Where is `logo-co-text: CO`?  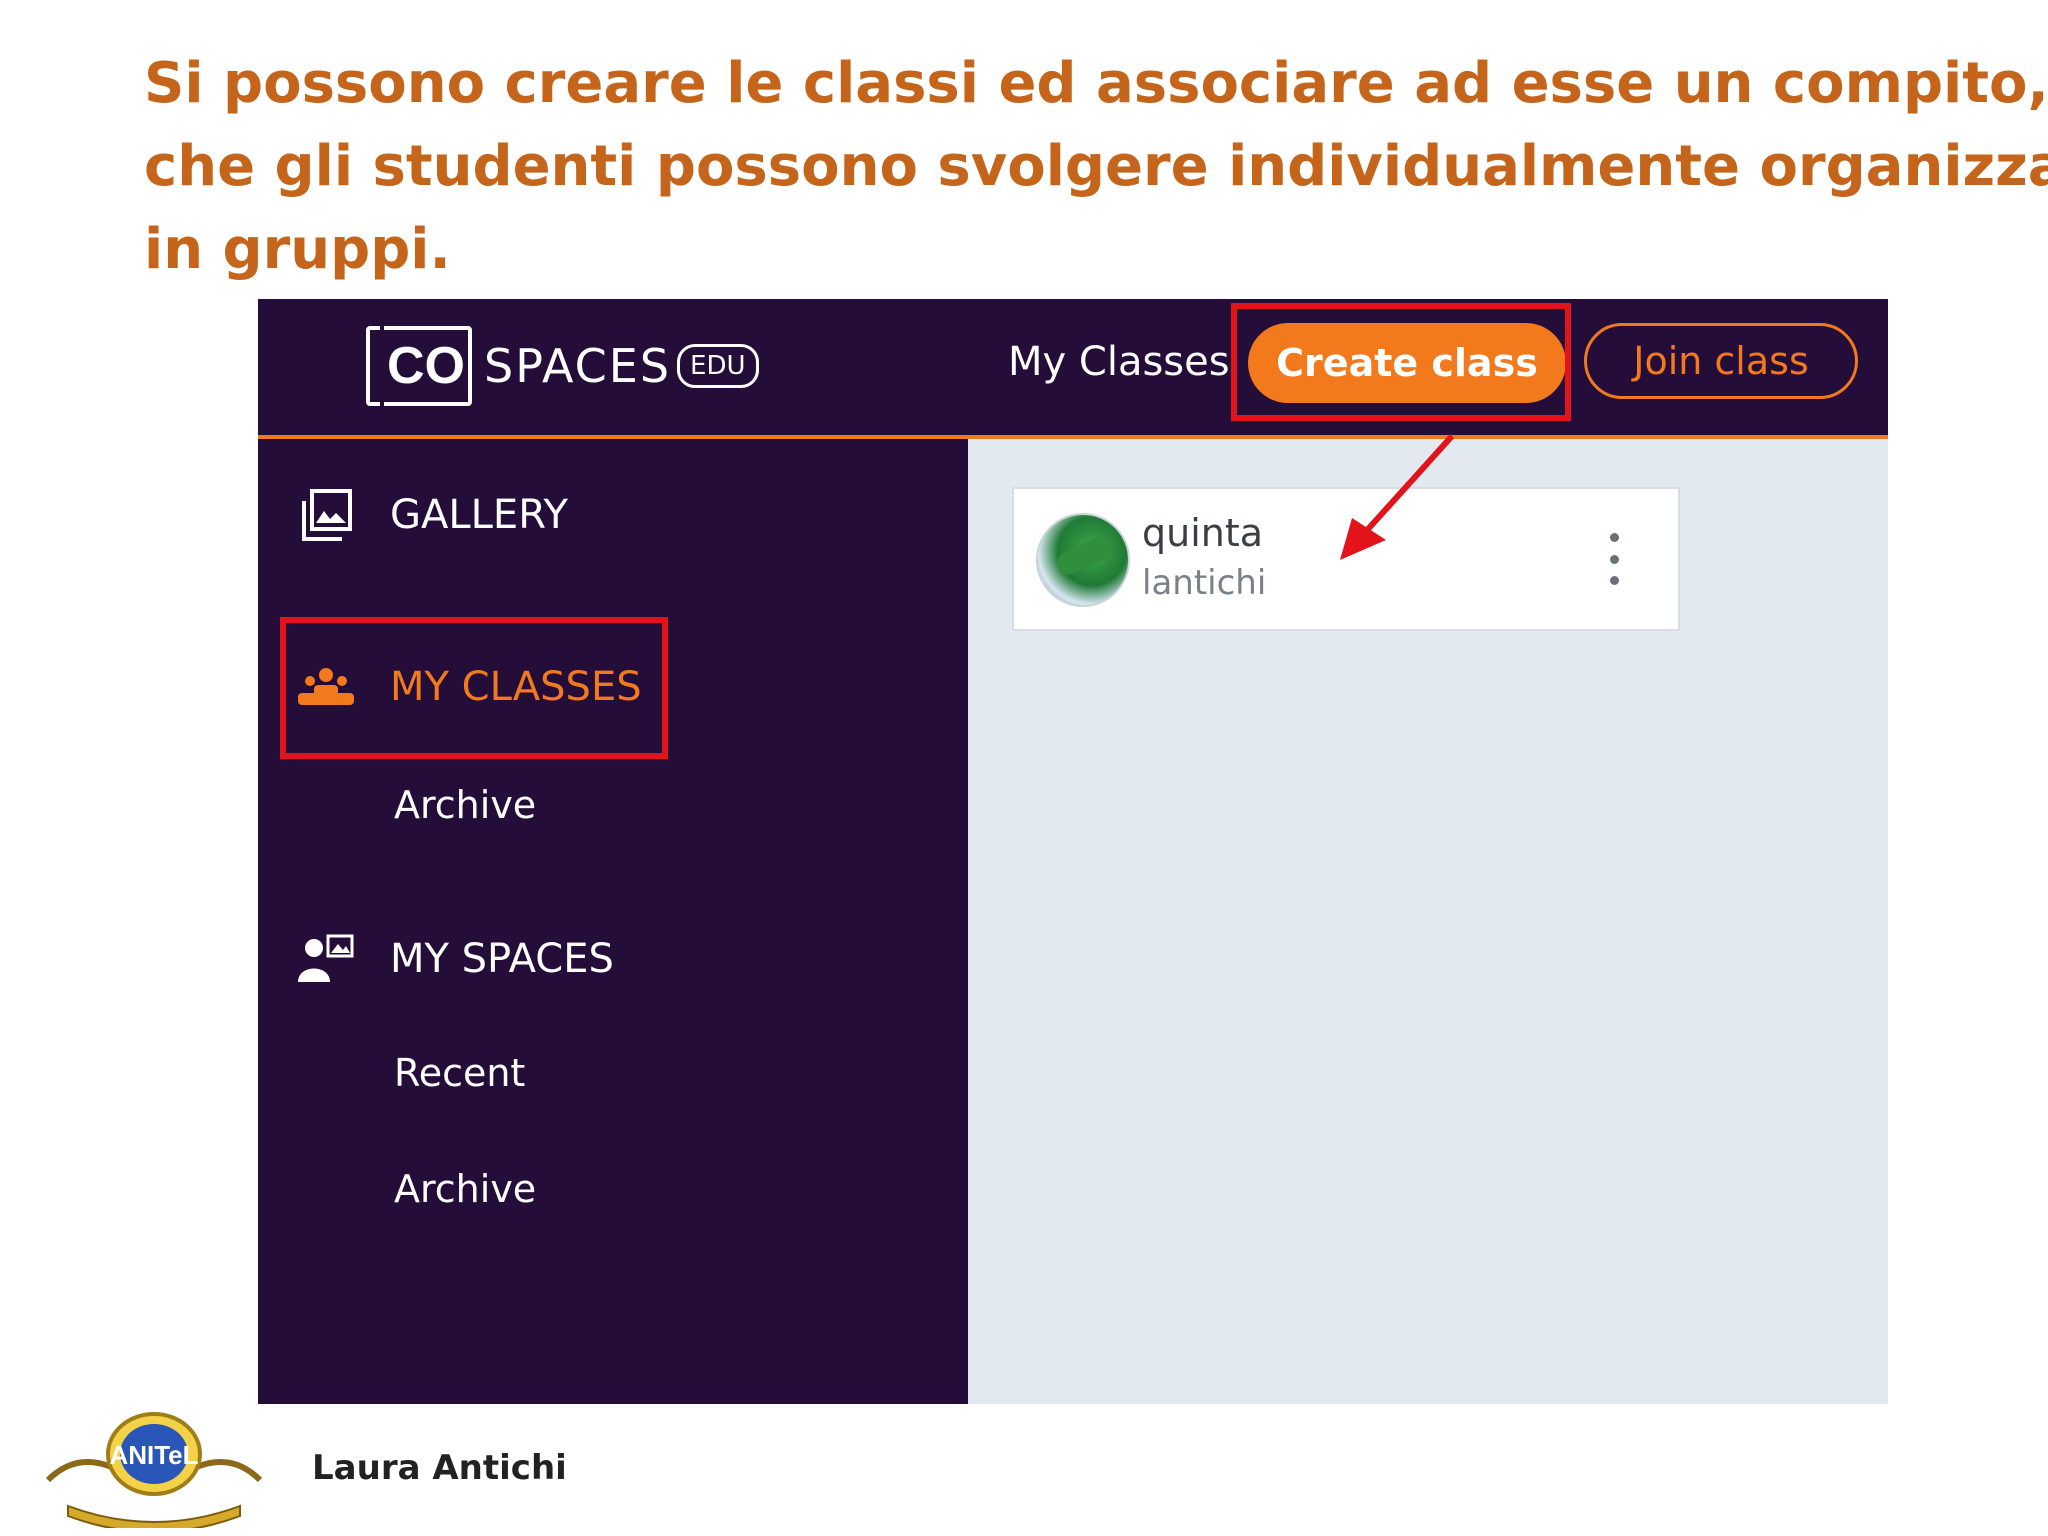
logo-co-text: CO is located at coordinates (426, 366).